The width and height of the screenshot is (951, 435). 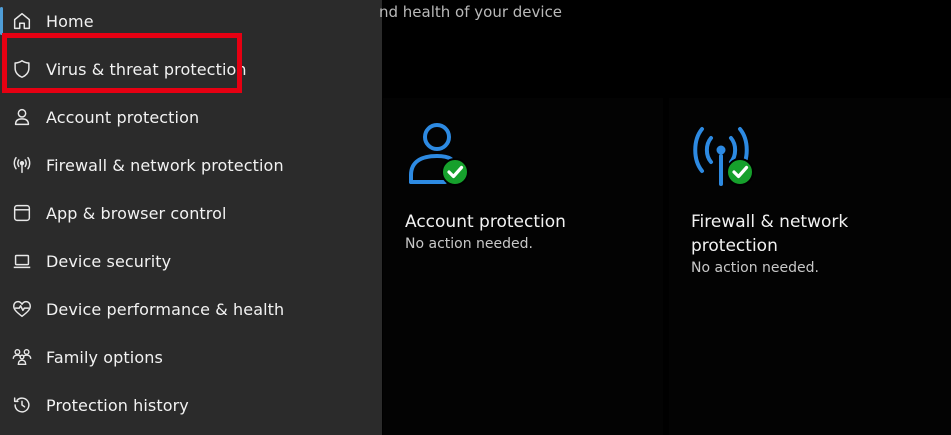 I want to click on sidebar-item-label: Device security, so click(x=109, y=261).